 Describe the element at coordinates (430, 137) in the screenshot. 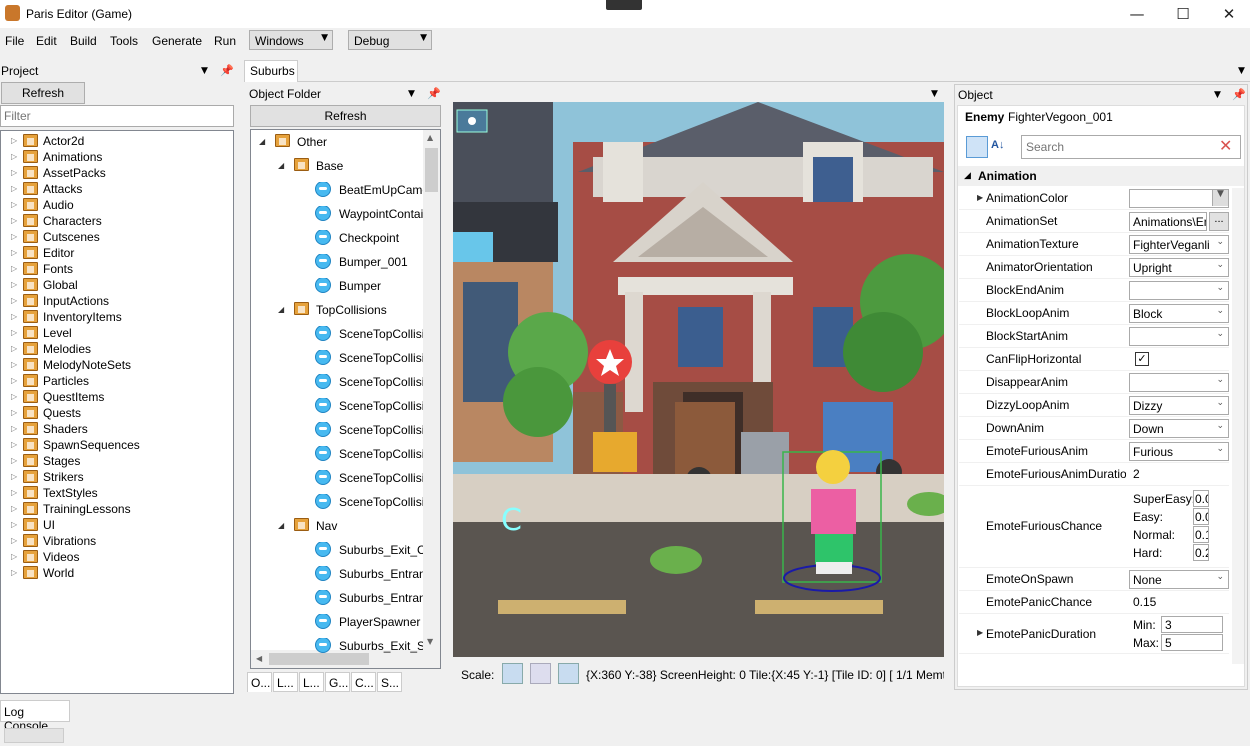

I see `scroll-up-icon: ▲` at that location.